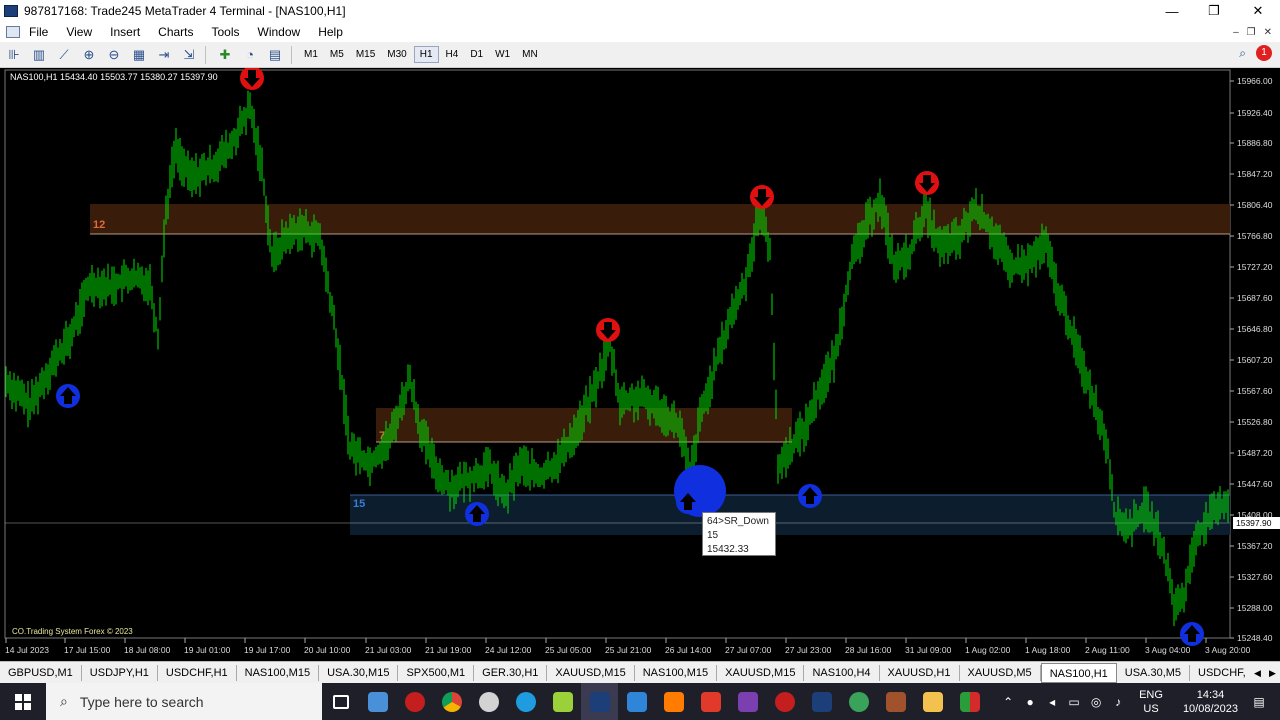 The width and height of the screenshot is (1280, 720). Describe the element at coordinates (568, 650) in the screenshot. I see `time-axis-label: 25 Jul 05:00` at that location.